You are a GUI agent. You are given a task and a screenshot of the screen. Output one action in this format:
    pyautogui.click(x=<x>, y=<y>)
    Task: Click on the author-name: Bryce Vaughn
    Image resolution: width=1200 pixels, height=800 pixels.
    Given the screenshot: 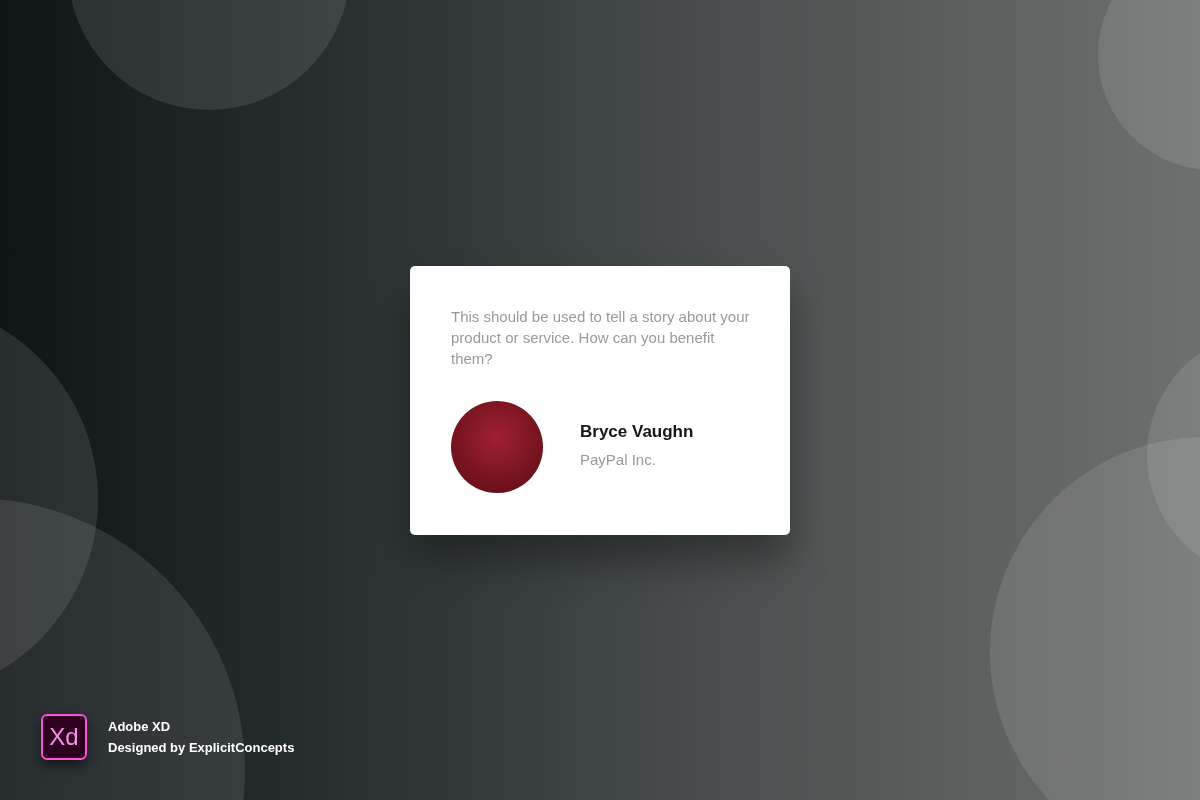 What is the action you would take?
    pyautogui.click(x=637, y=432)
    